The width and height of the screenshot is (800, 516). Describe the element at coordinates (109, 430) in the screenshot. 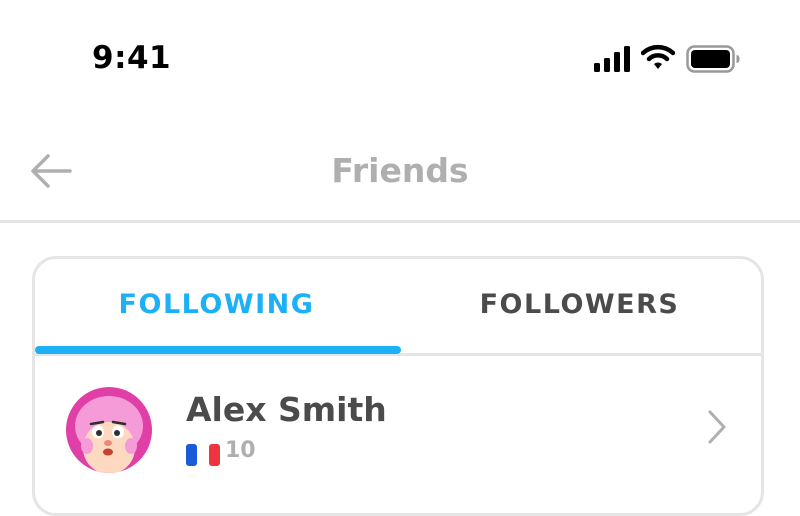

I see `avatar` at that location.